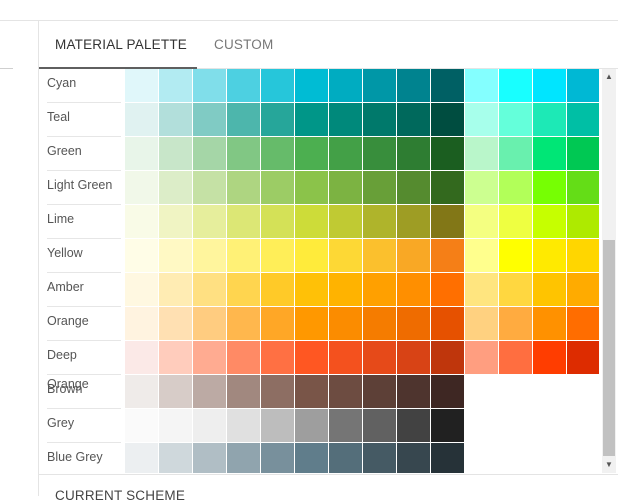  Describe the element at coordinates (118, 45) in the screenshot. I see `tab-material-palette: MATERIAL PALETTE` at that location.